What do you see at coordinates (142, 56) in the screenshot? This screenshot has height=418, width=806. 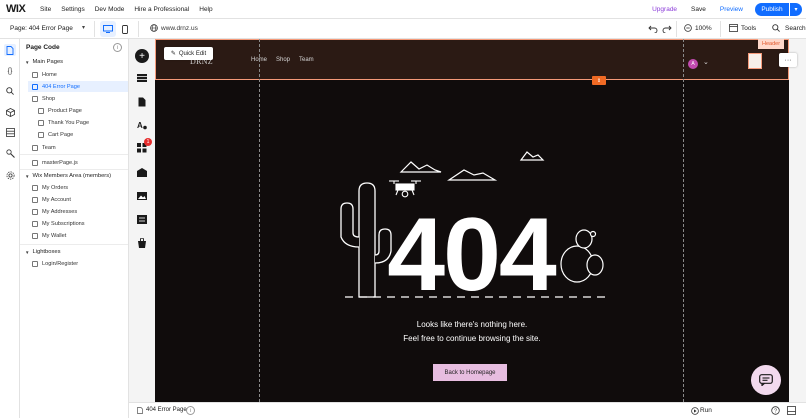 I see `add-elements-icon: +` at bounding box center [142, 56].